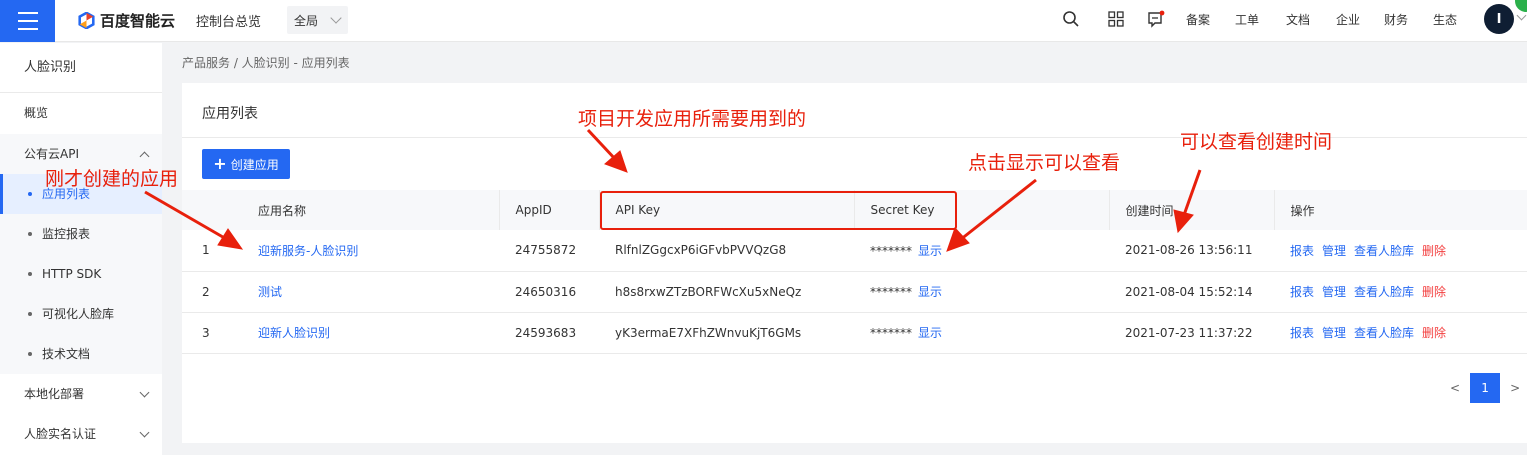 This screenshot has width=1527, height=455. What do you see at coordinates (1156, 19) in the screenshot?
I see `message-icon` at bounding box center [1156, 19].